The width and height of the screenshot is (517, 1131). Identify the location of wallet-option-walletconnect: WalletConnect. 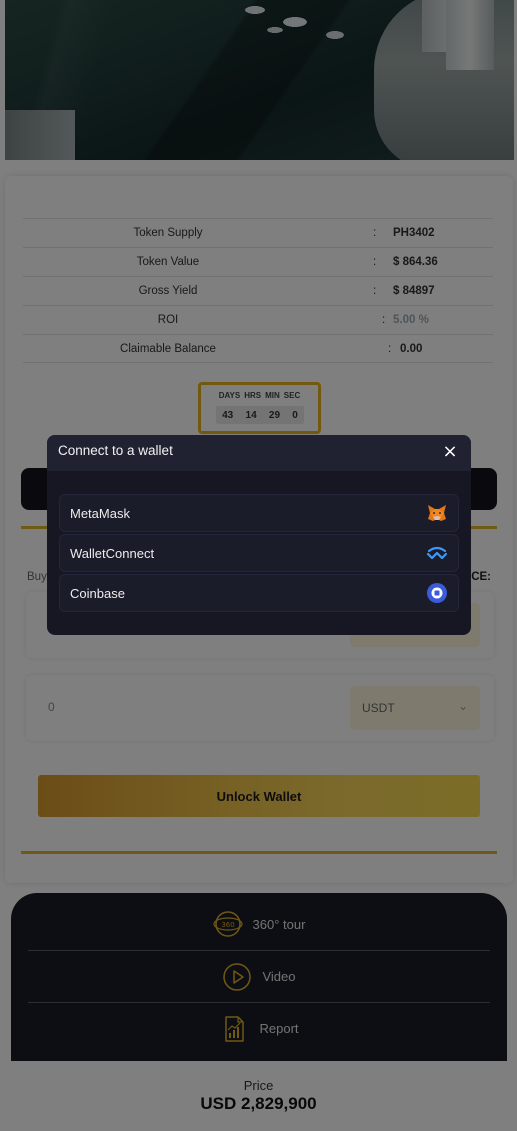
(259, 553).